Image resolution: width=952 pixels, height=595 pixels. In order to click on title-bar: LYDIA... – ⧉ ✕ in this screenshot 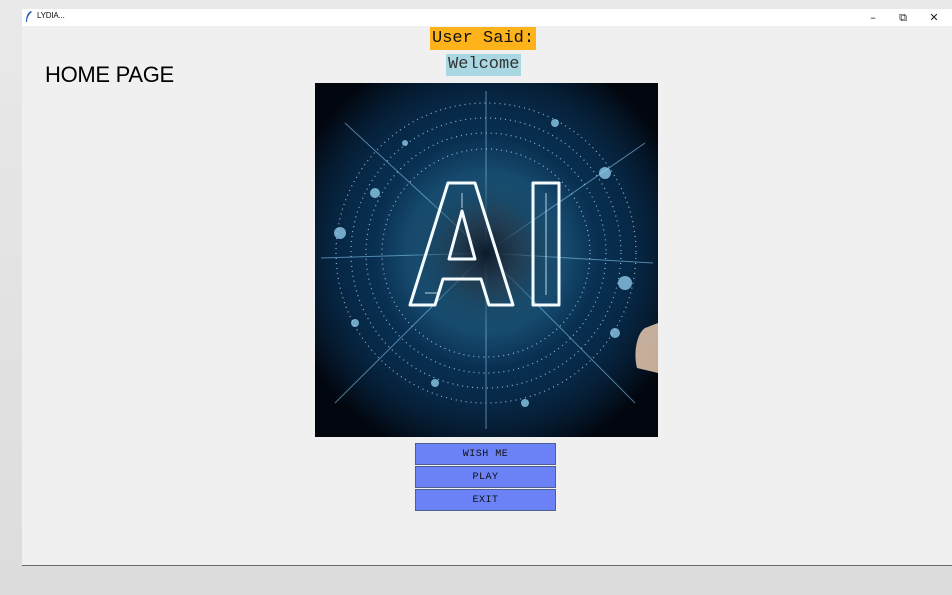, I will do `click(487, 17)`.